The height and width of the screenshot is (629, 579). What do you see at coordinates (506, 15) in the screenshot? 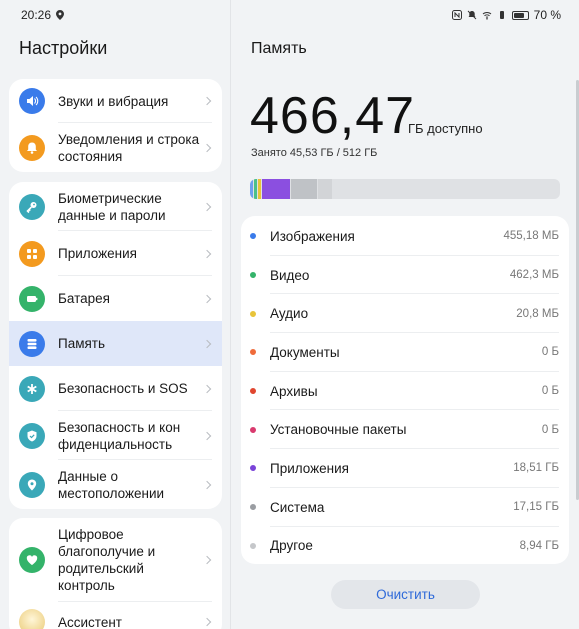
I see `status-bar-right: 70 %` at bounding box center [506, 15].